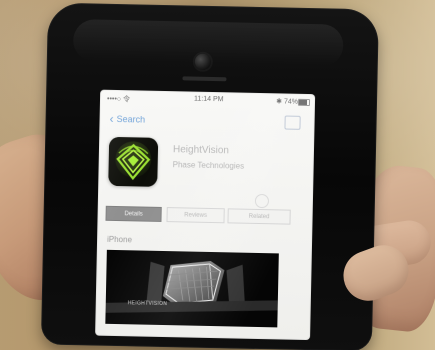 The image size is (435, 350). I want to click on app-tabs: Details Reviews Related, so click(204, 215).